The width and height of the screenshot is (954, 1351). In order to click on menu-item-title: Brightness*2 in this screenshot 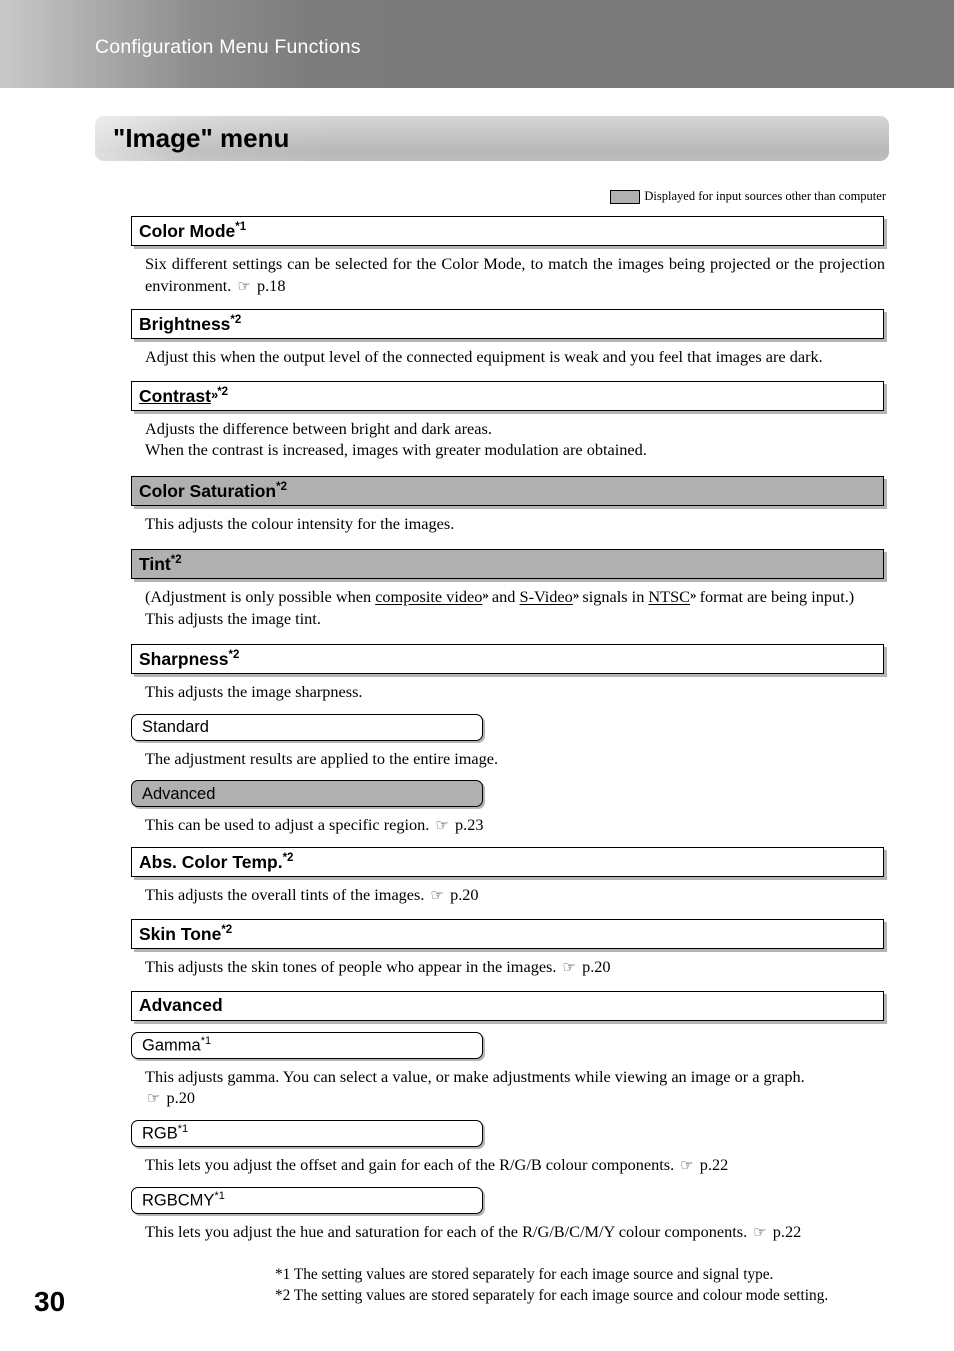, I will do `click(190, 323)`.